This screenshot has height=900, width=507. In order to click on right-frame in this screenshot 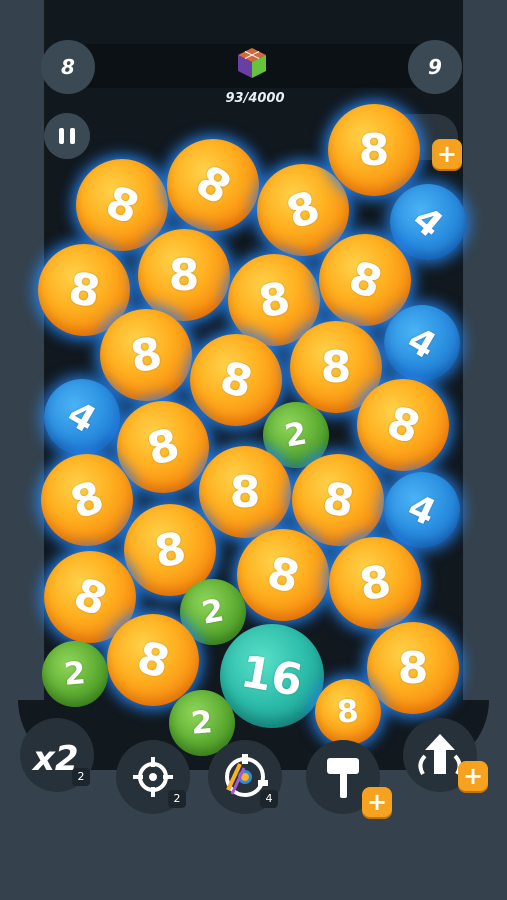, I will do `click(485, 380)`.